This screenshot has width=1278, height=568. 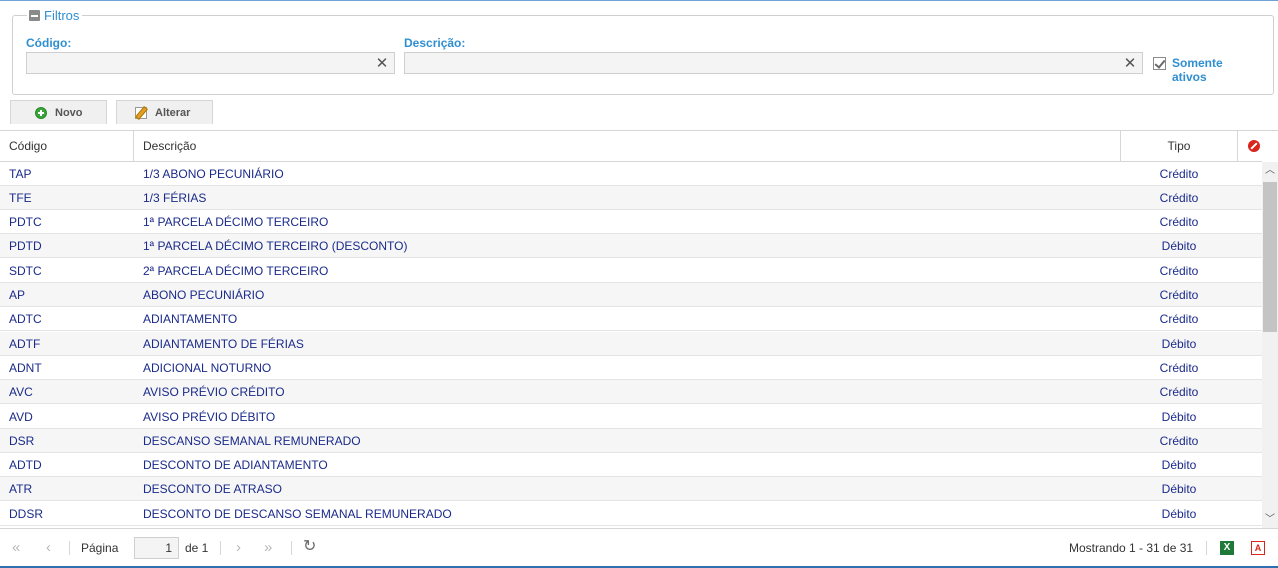 What do you see at coordinates (631, 222) in the screenshot?
I see `table-row: PDTC 1ª PARCELA DÉCIMO TERCEIRO Crédito` at bounding box center [631, 222].